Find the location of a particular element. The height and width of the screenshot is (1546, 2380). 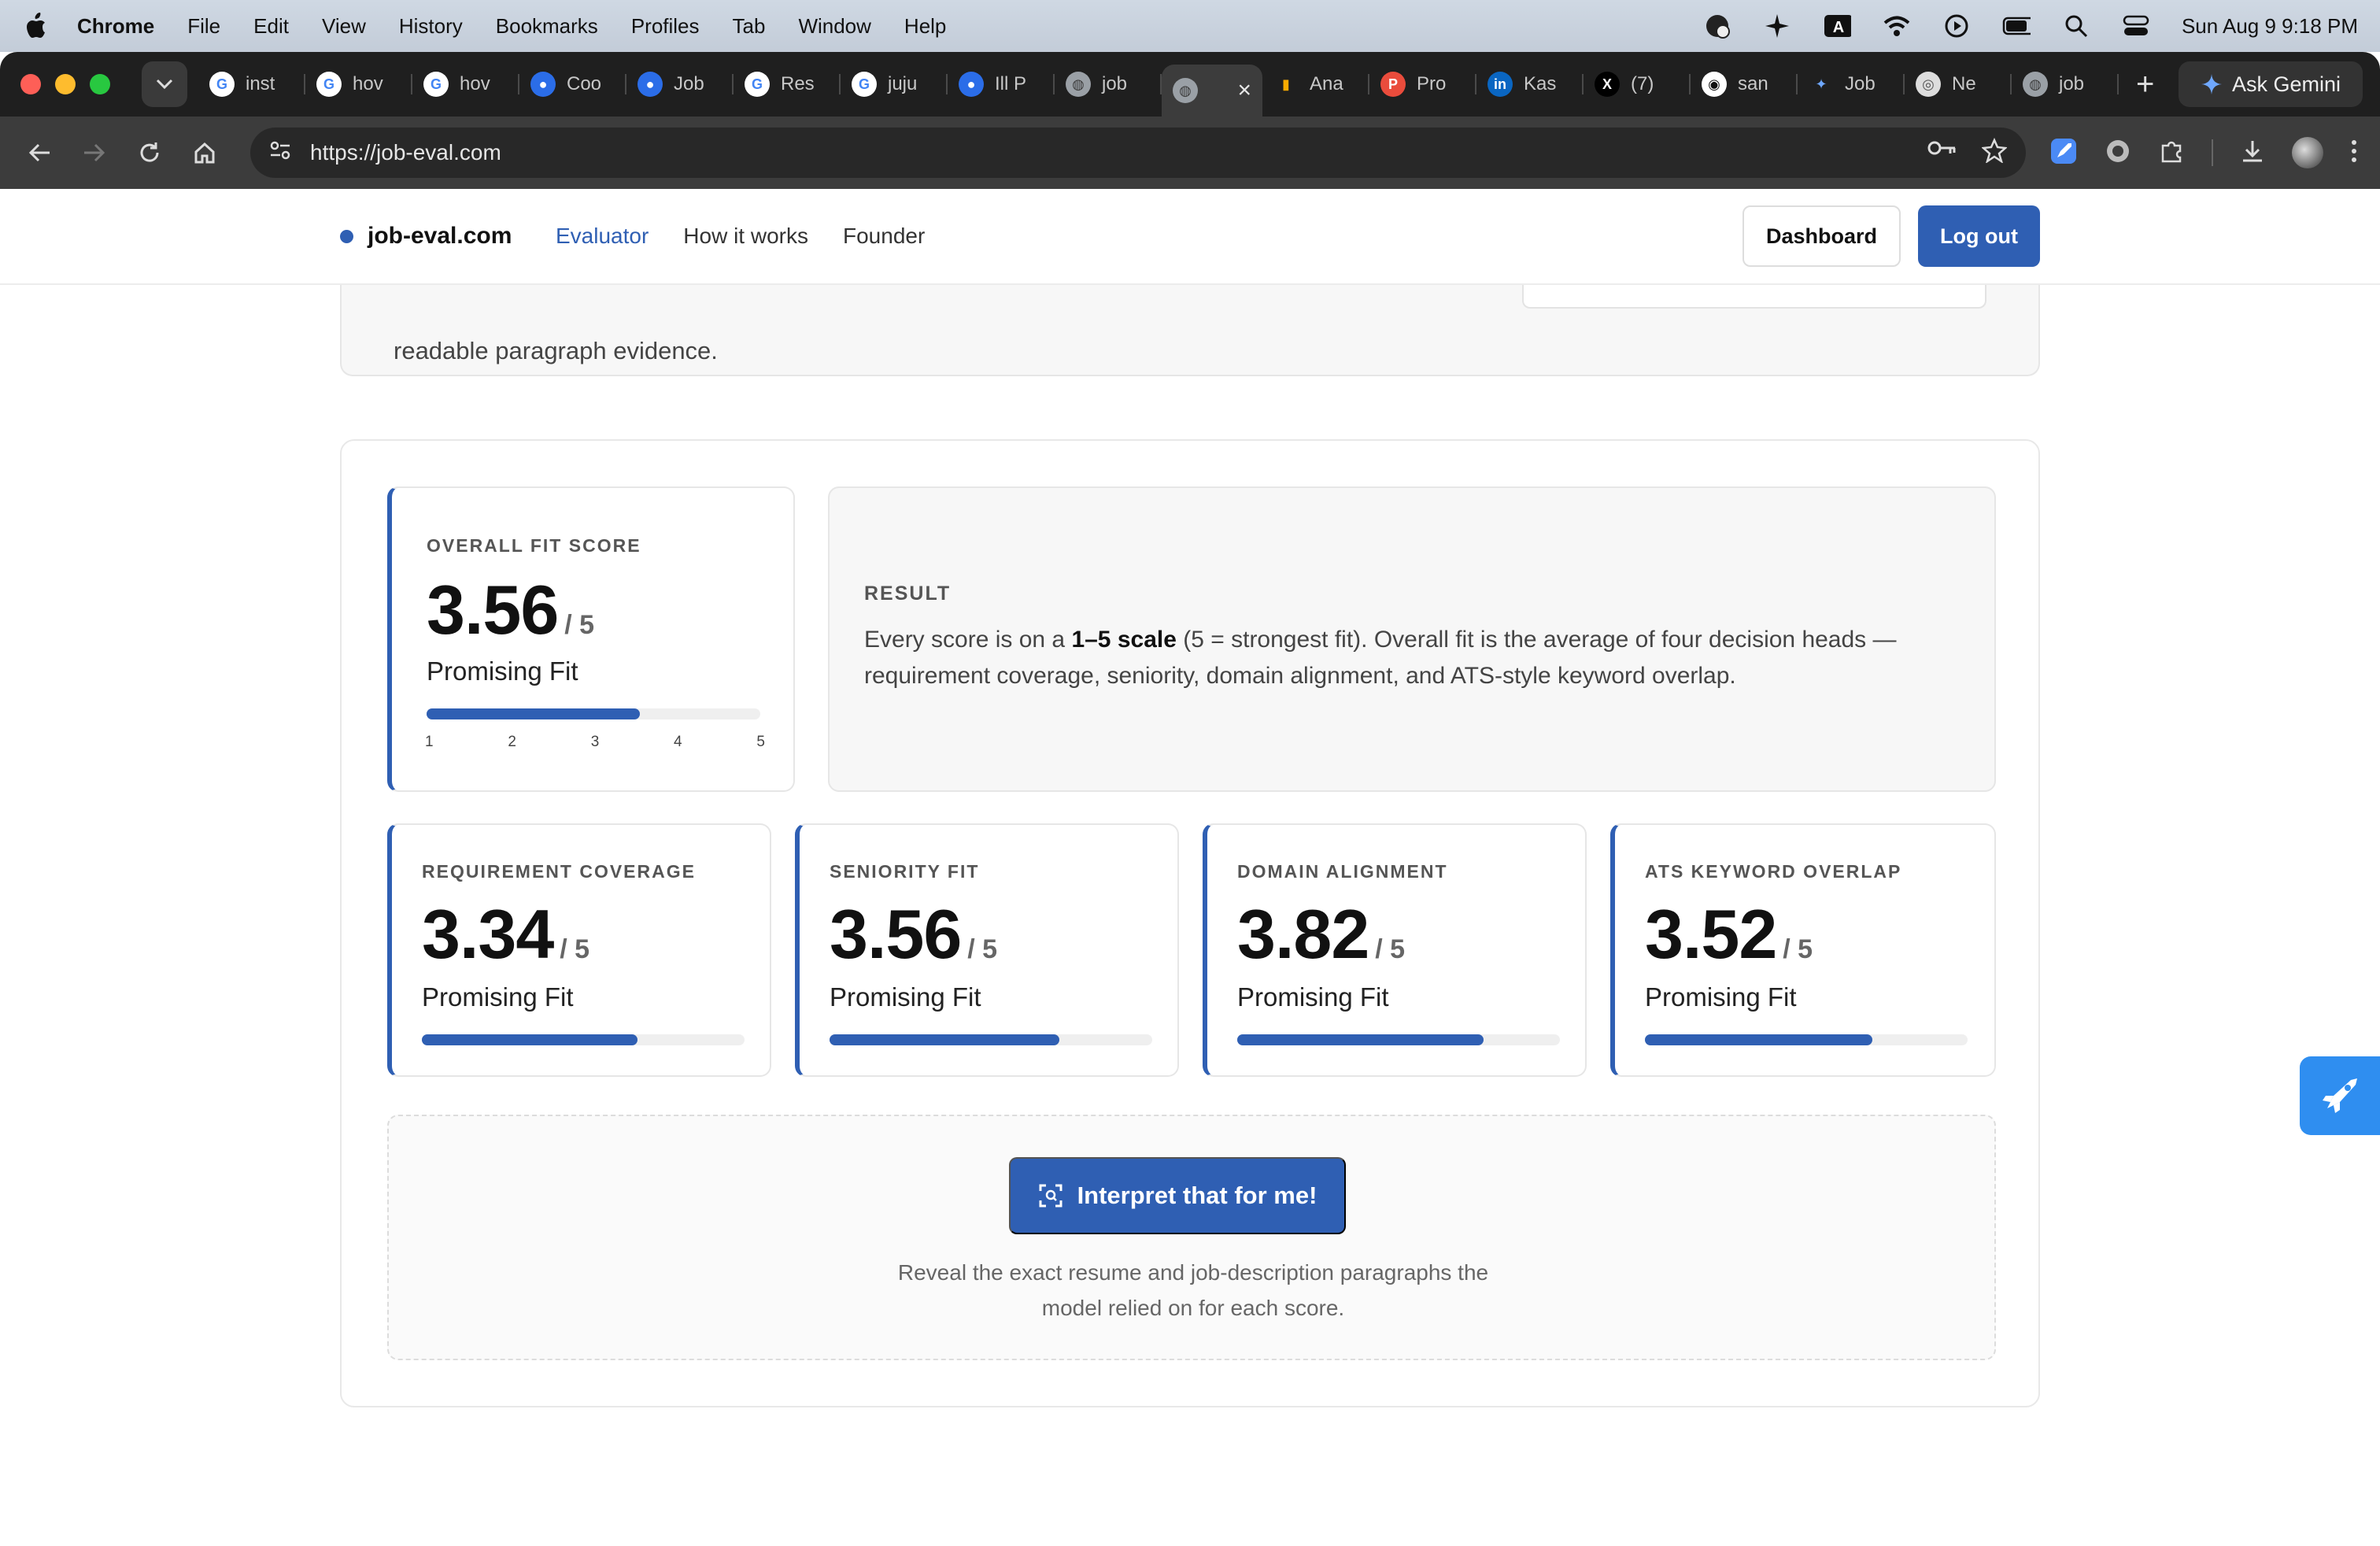

browser-tab: ◎ Ne is located at coordinates (1959, 84).